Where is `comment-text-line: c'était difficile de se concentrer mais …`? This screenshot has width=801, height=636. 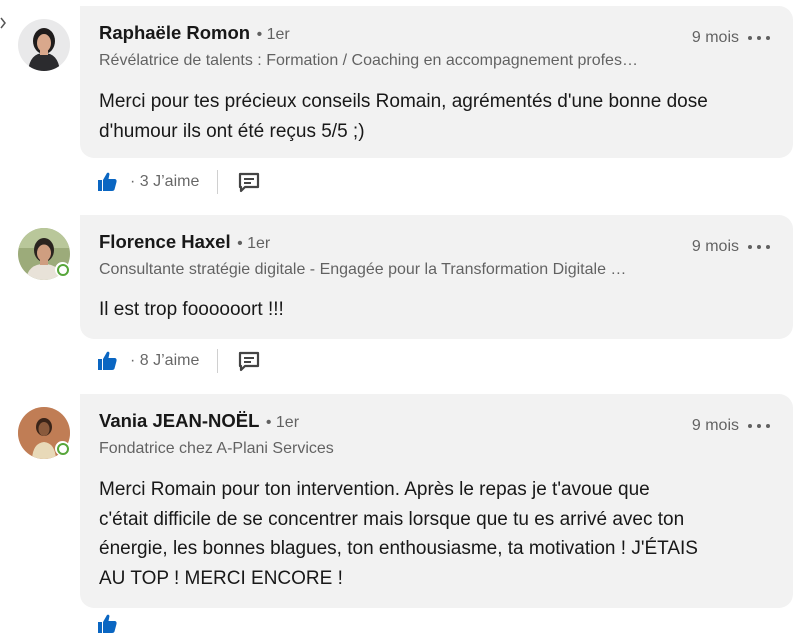 comment-text-line: c'était difficile de se concentrer mais … is located at coordinates (392, 519).